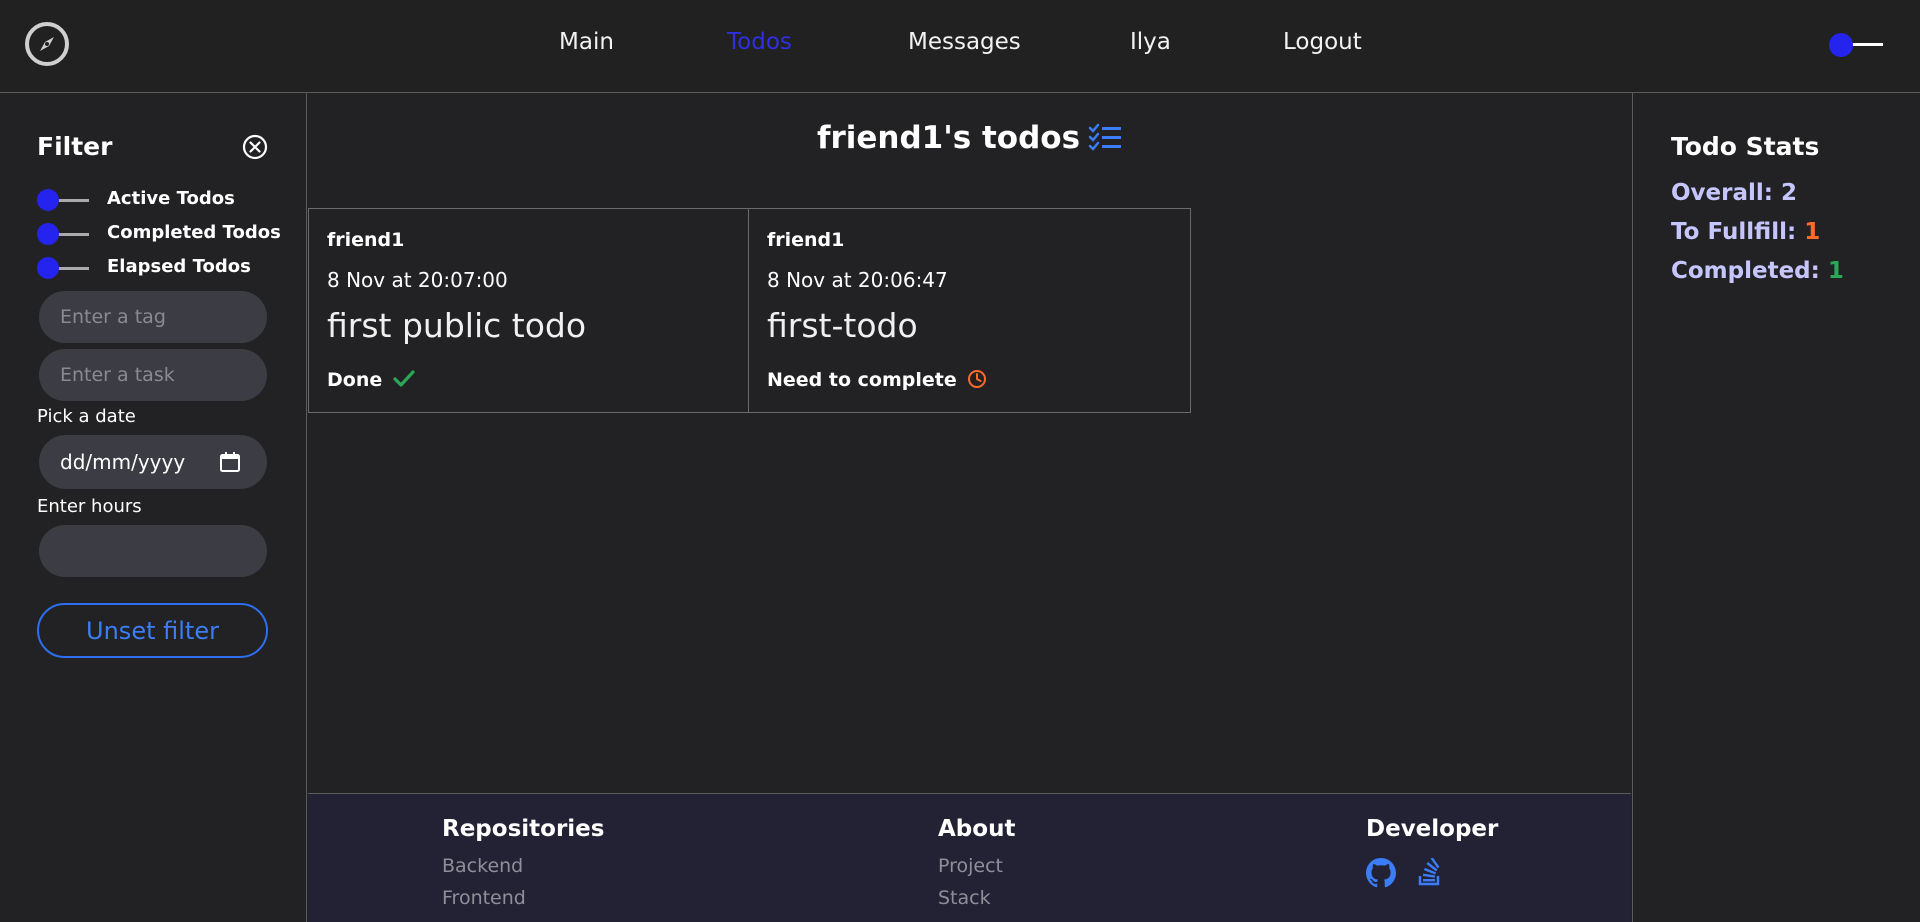 This screenshot has width=1920, height=922. I want to click on stat-to-fulfill: To Fullfill: 1, so click(1746, 232).